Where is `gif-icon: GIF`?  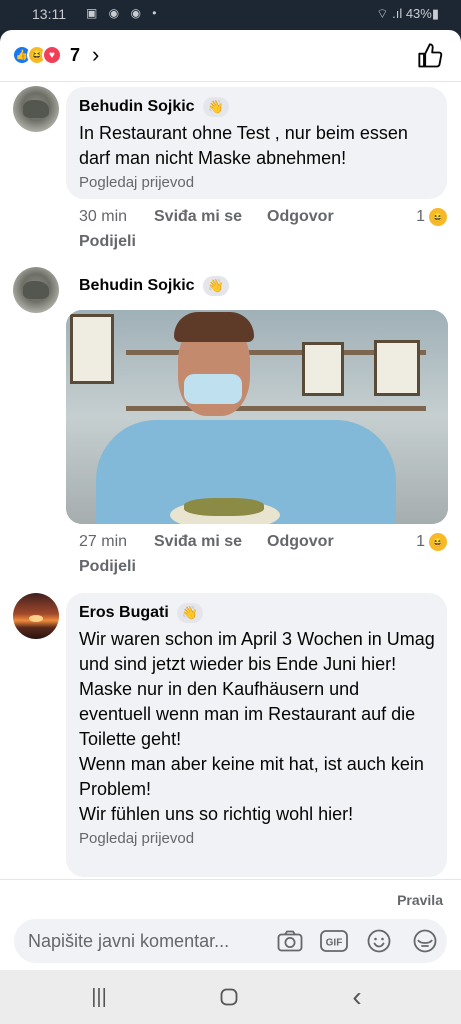 gif-icon: GIF is located at coordinates (334, 941).